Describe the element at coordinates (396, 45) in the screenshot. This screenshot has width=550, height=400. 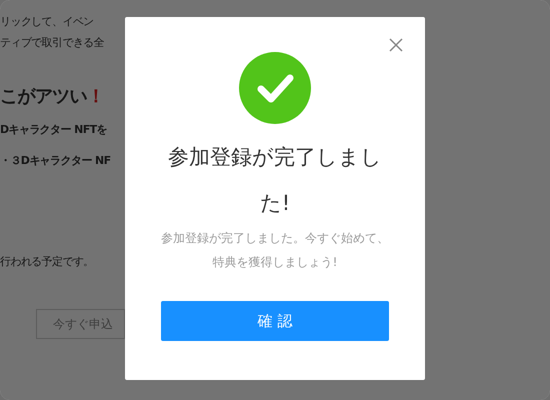
I see `close-icon` at that location.